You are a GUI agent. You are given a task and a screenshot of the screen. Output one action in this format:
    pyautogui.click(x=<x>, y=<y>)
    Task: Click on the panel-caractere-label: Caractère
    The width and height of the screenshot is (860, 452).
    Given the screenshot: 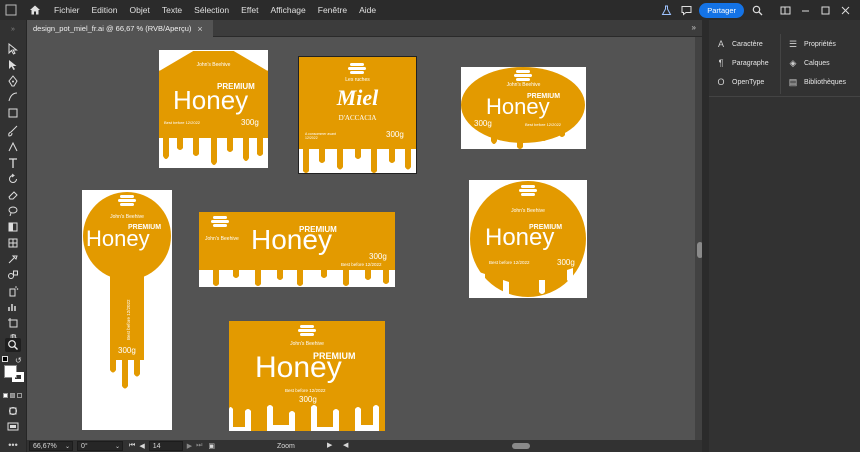 What is the action you would take?
    pyautogui.click(x=747, y=44)
    